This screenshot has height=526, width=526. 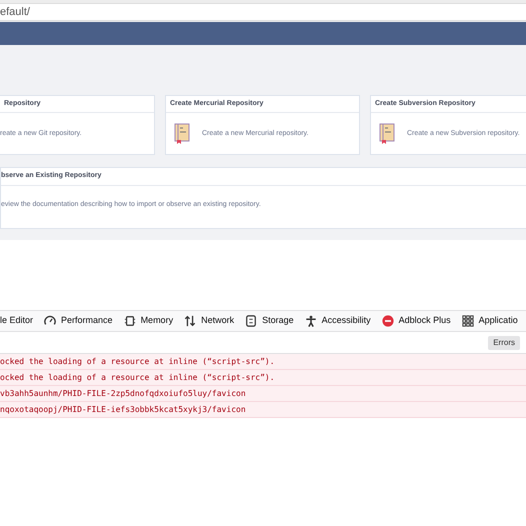 What do you see at coordinates (17, 321) in the screenshot?
I see `devtools-tab: le Editor` at bounding box center [17, 321].